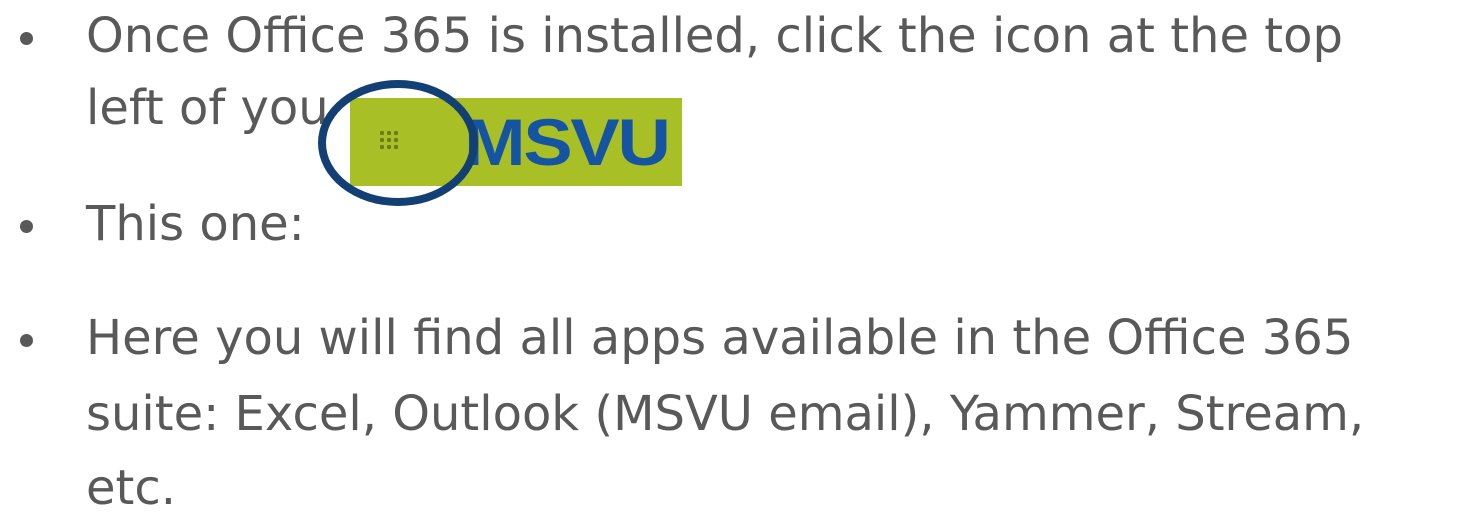 This screenshot has height=518, width=1470. I want to click on bullet-text-line: left of you, so click(207, 108).